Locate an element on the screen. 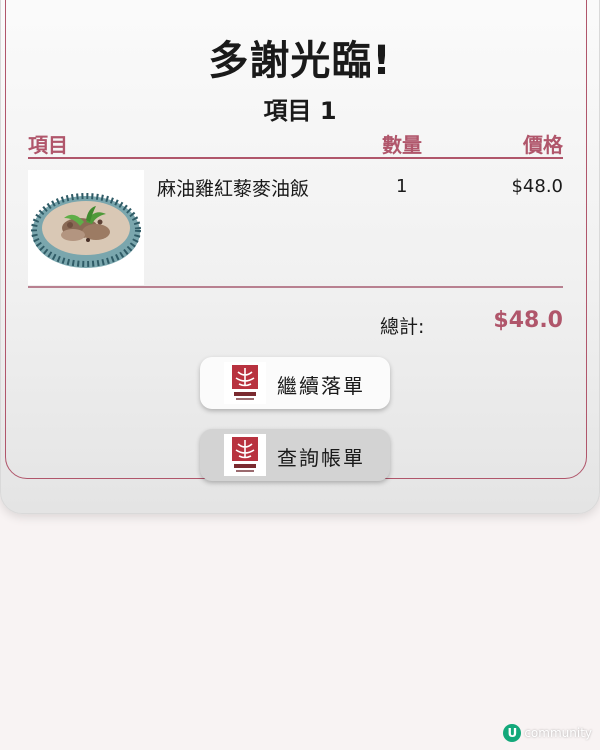 The height and width of the screenshot is (750, 600). view-bill-button: 查詢帳單 is located at coordinates (295, 455).